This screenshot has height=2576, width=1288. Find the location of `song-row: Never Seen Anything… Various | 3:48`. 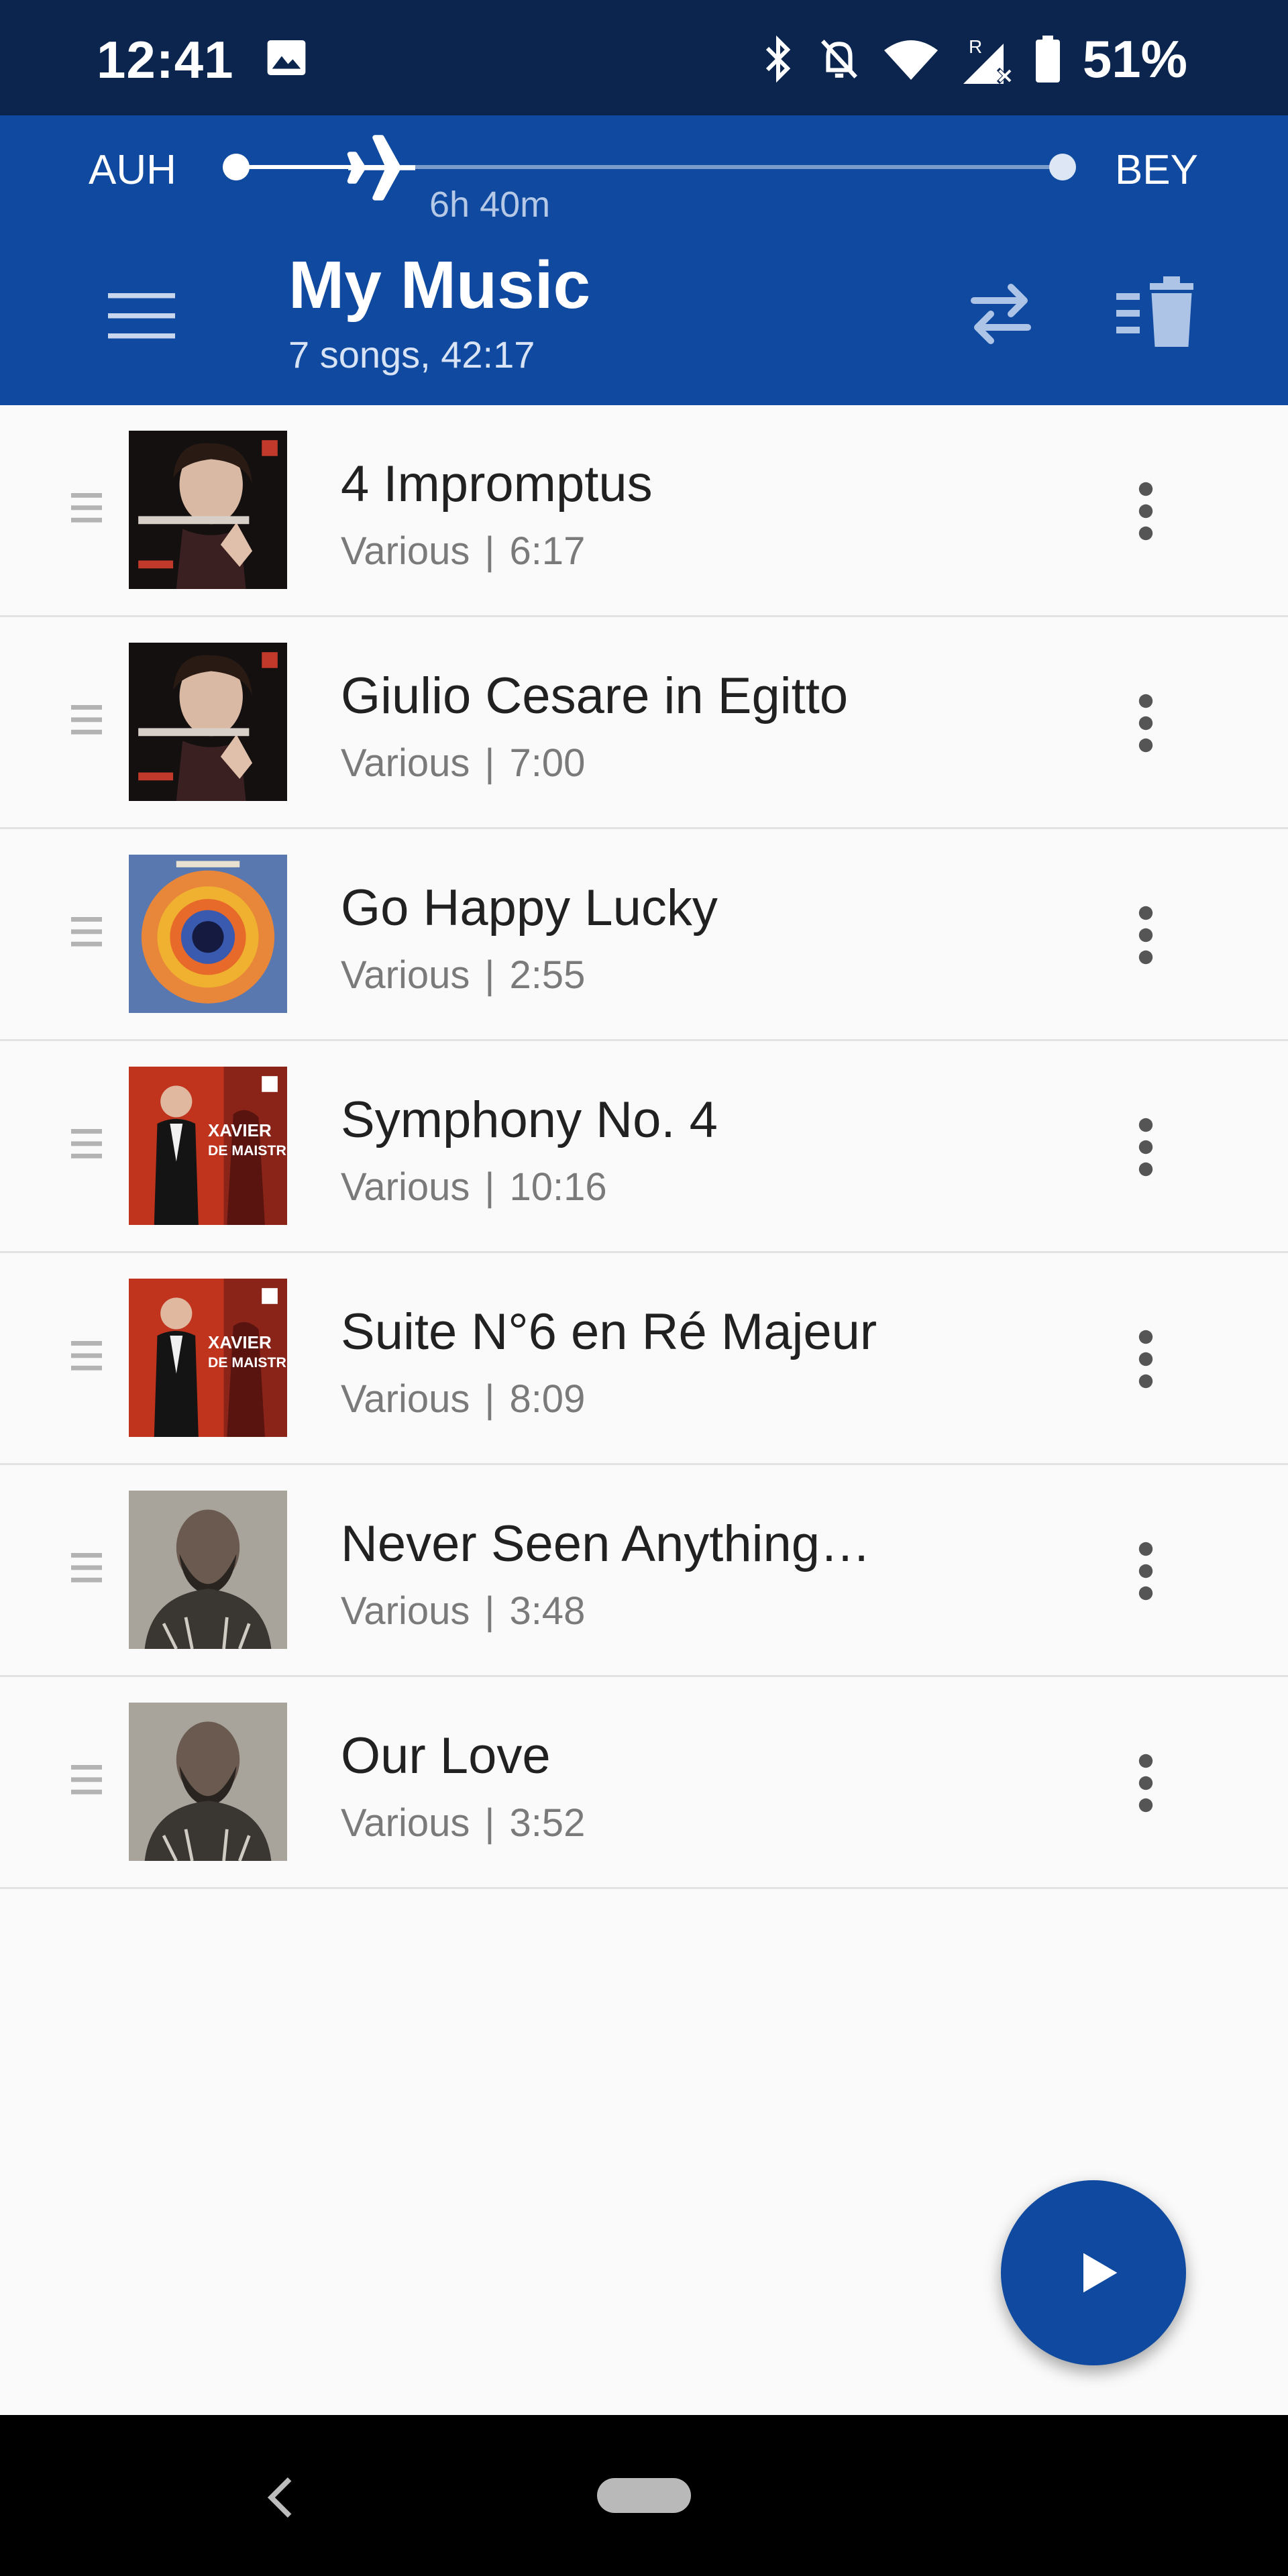

song-row: Never Seen Anything… Various | 3:48 is located at coordinates (644, 1571).